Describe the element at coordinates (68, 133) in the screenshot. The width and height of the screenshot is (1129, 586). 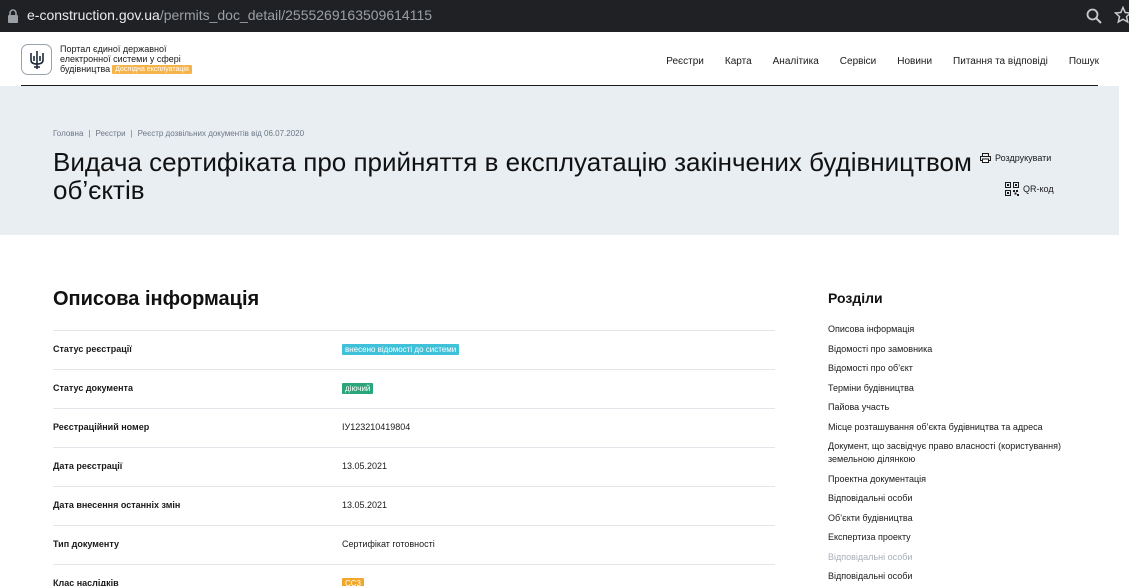
I see `breadcrumb-home: Головна` at that location.